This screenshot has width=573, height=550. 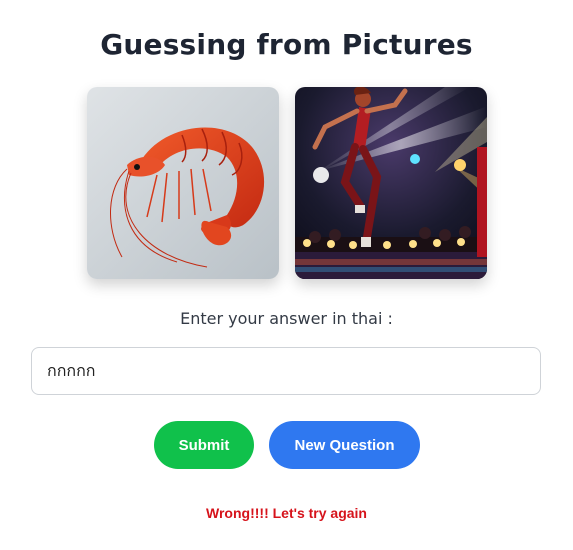 What do you see at coordinates (286, 318) in the screenshot?
I see `answer-prompt: Enter your answer in thai :` at bounding box center [286, 318].